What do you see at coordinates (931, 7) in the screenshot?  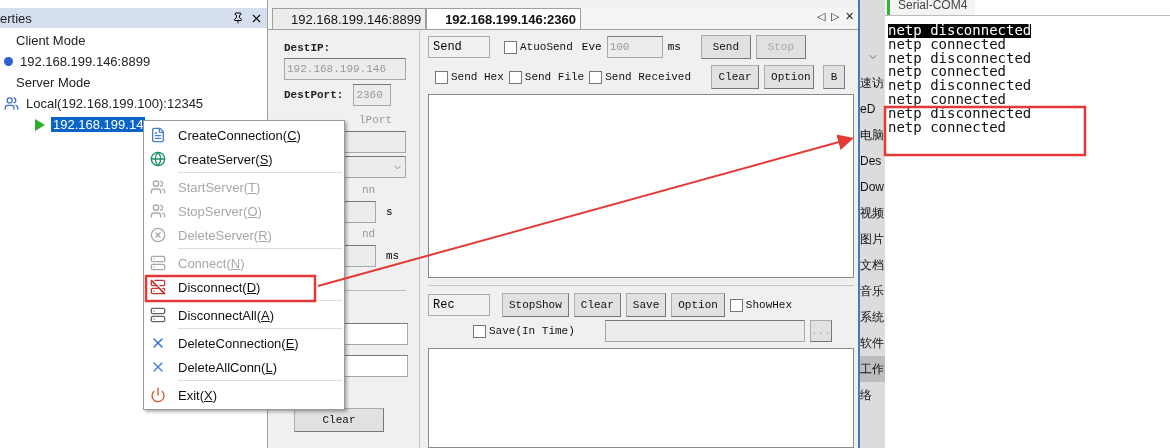 I see `tab: Serial-COM4` at bounding box center [931, 7].